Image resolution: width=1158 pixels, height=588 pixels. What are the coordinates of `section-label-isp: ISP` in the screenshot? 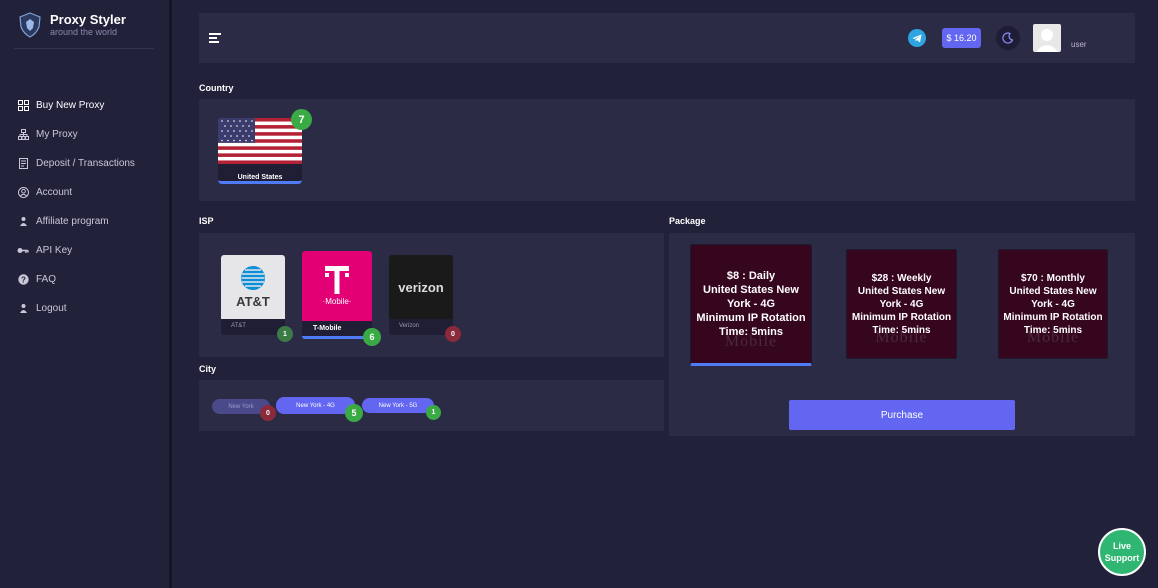 It's located at (206, 221).